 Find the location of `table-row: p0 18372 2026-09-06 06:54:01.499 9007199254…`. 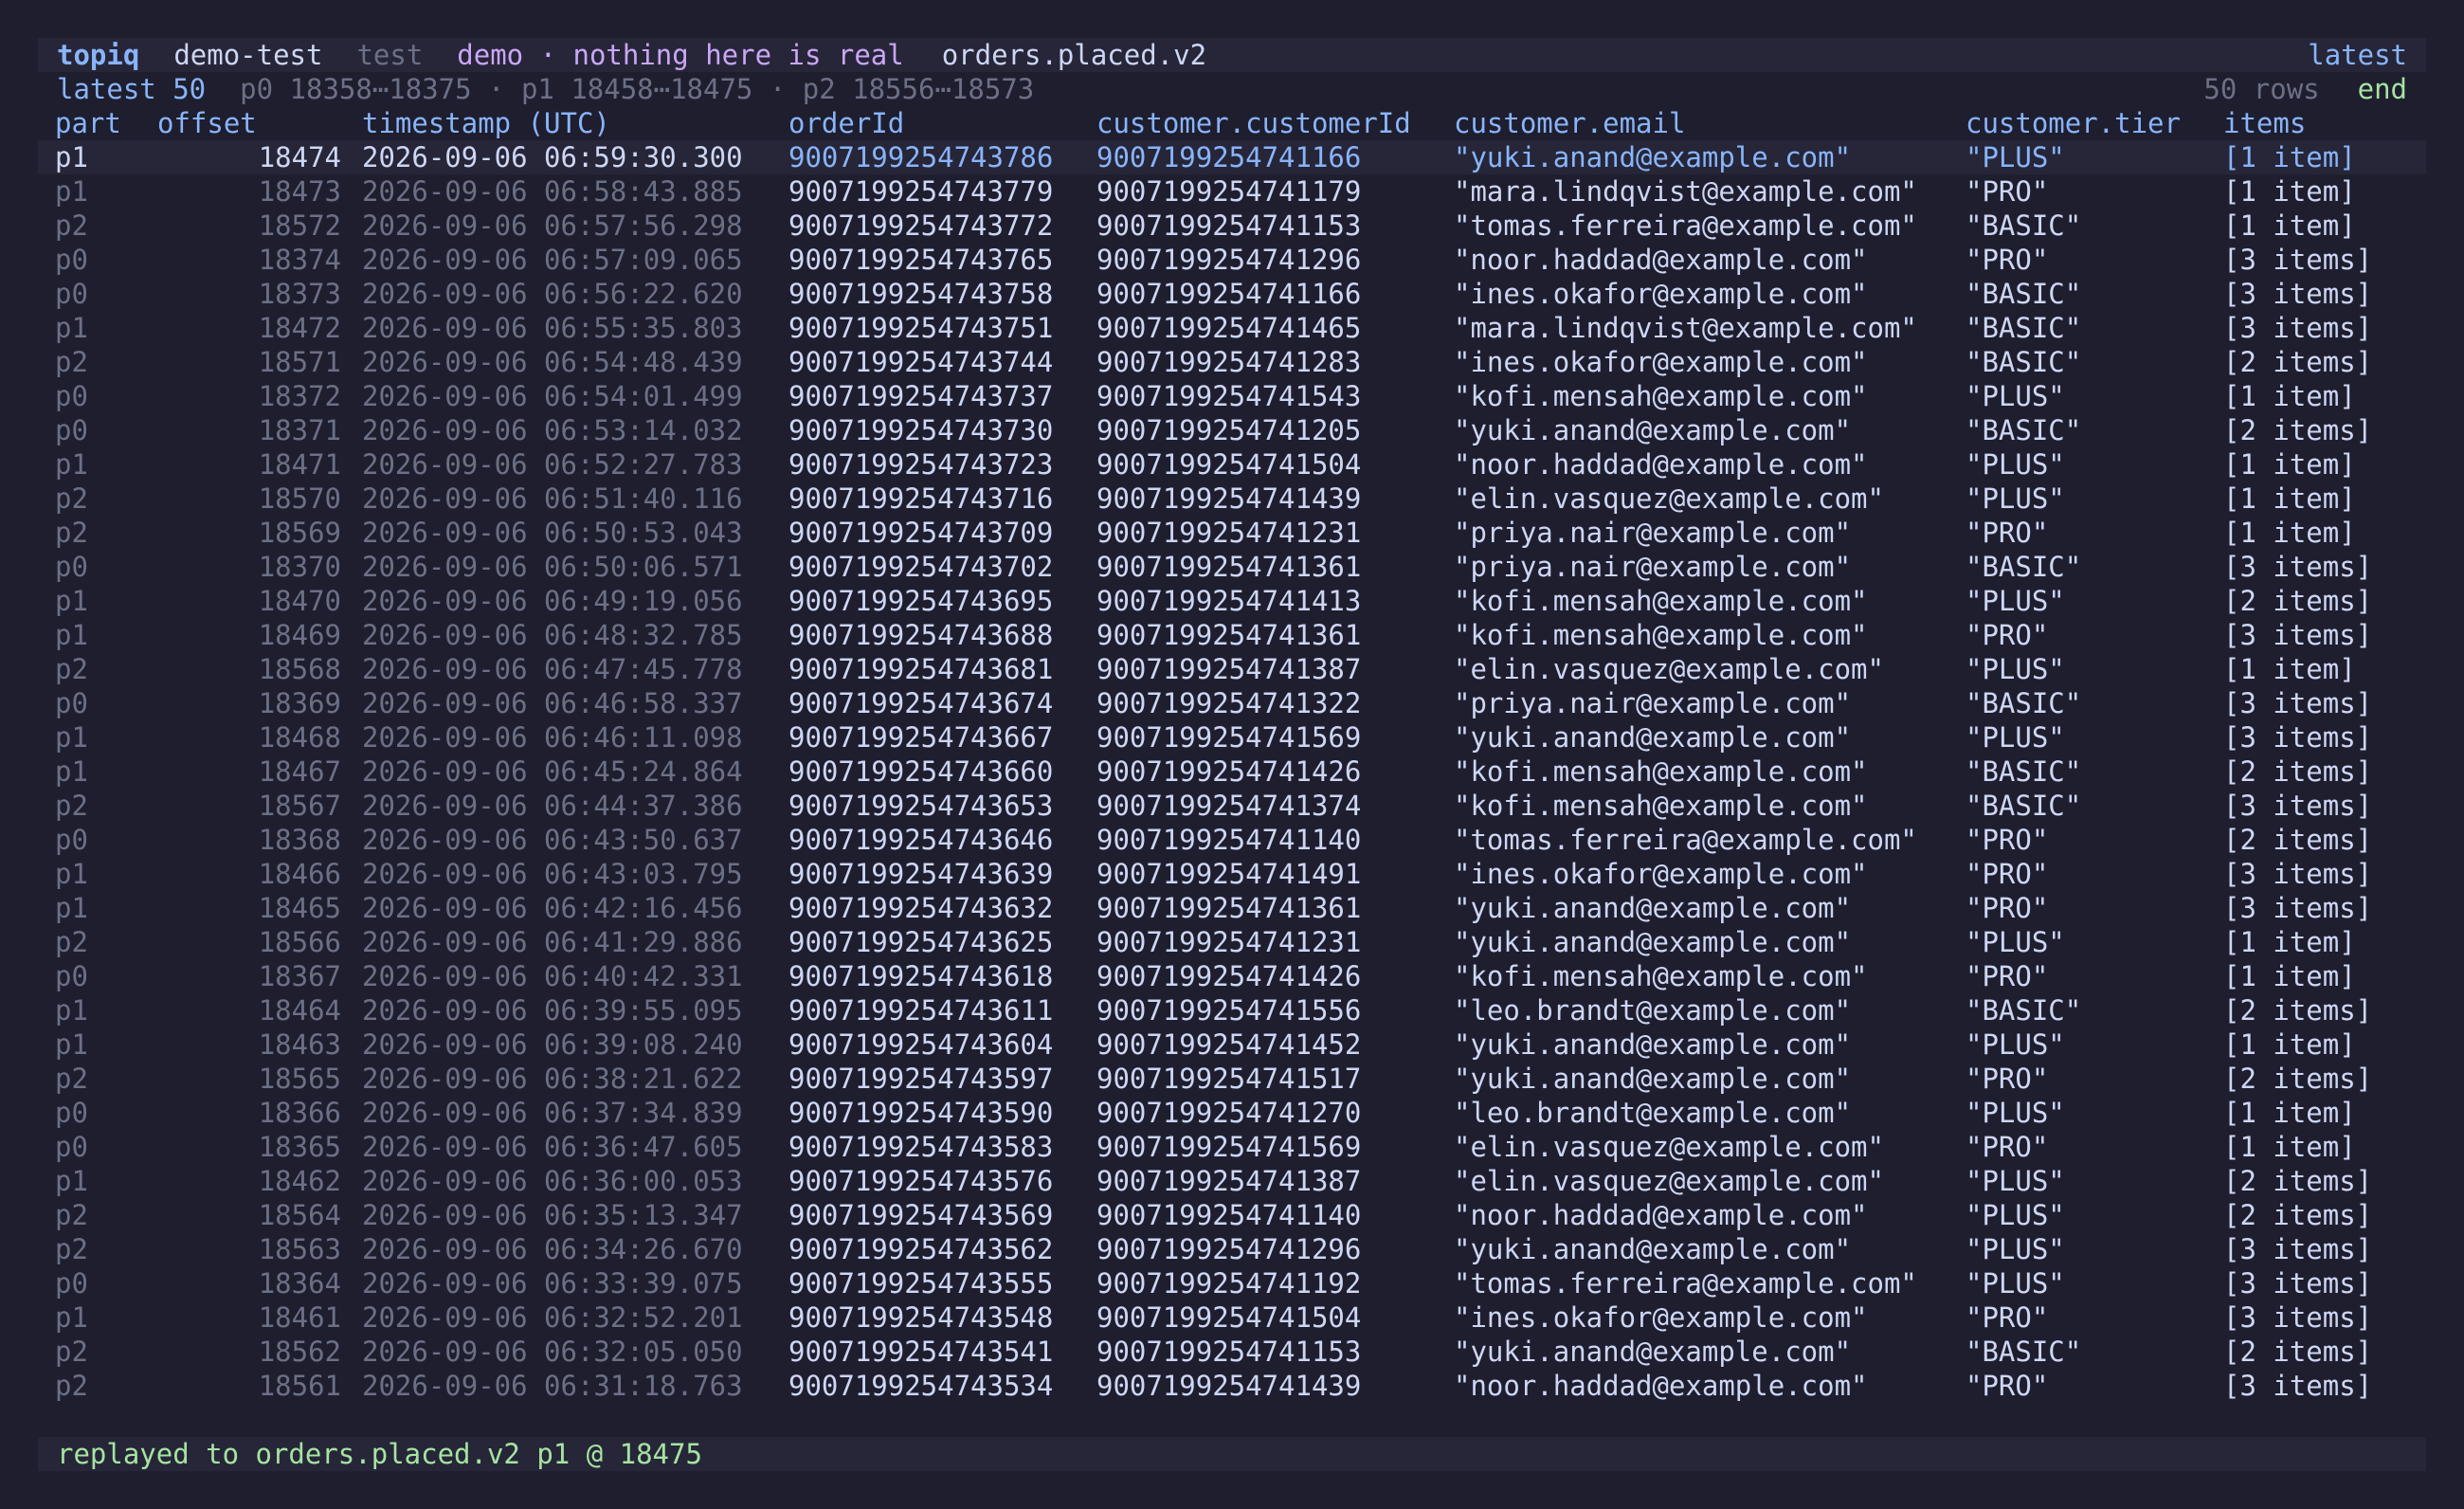

table-row: p0 18372 2026-09-06 06:54:01.499 9007199254… is located at coordinates (1232, 396).